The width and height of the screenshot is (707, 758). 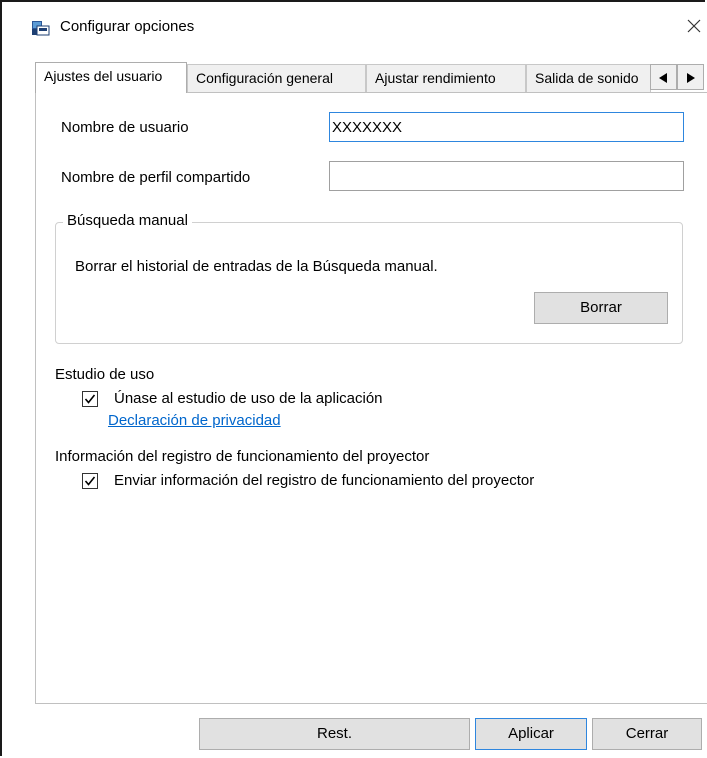 I want to click on tab-scroll-right-button, so click(x=690, y=77).